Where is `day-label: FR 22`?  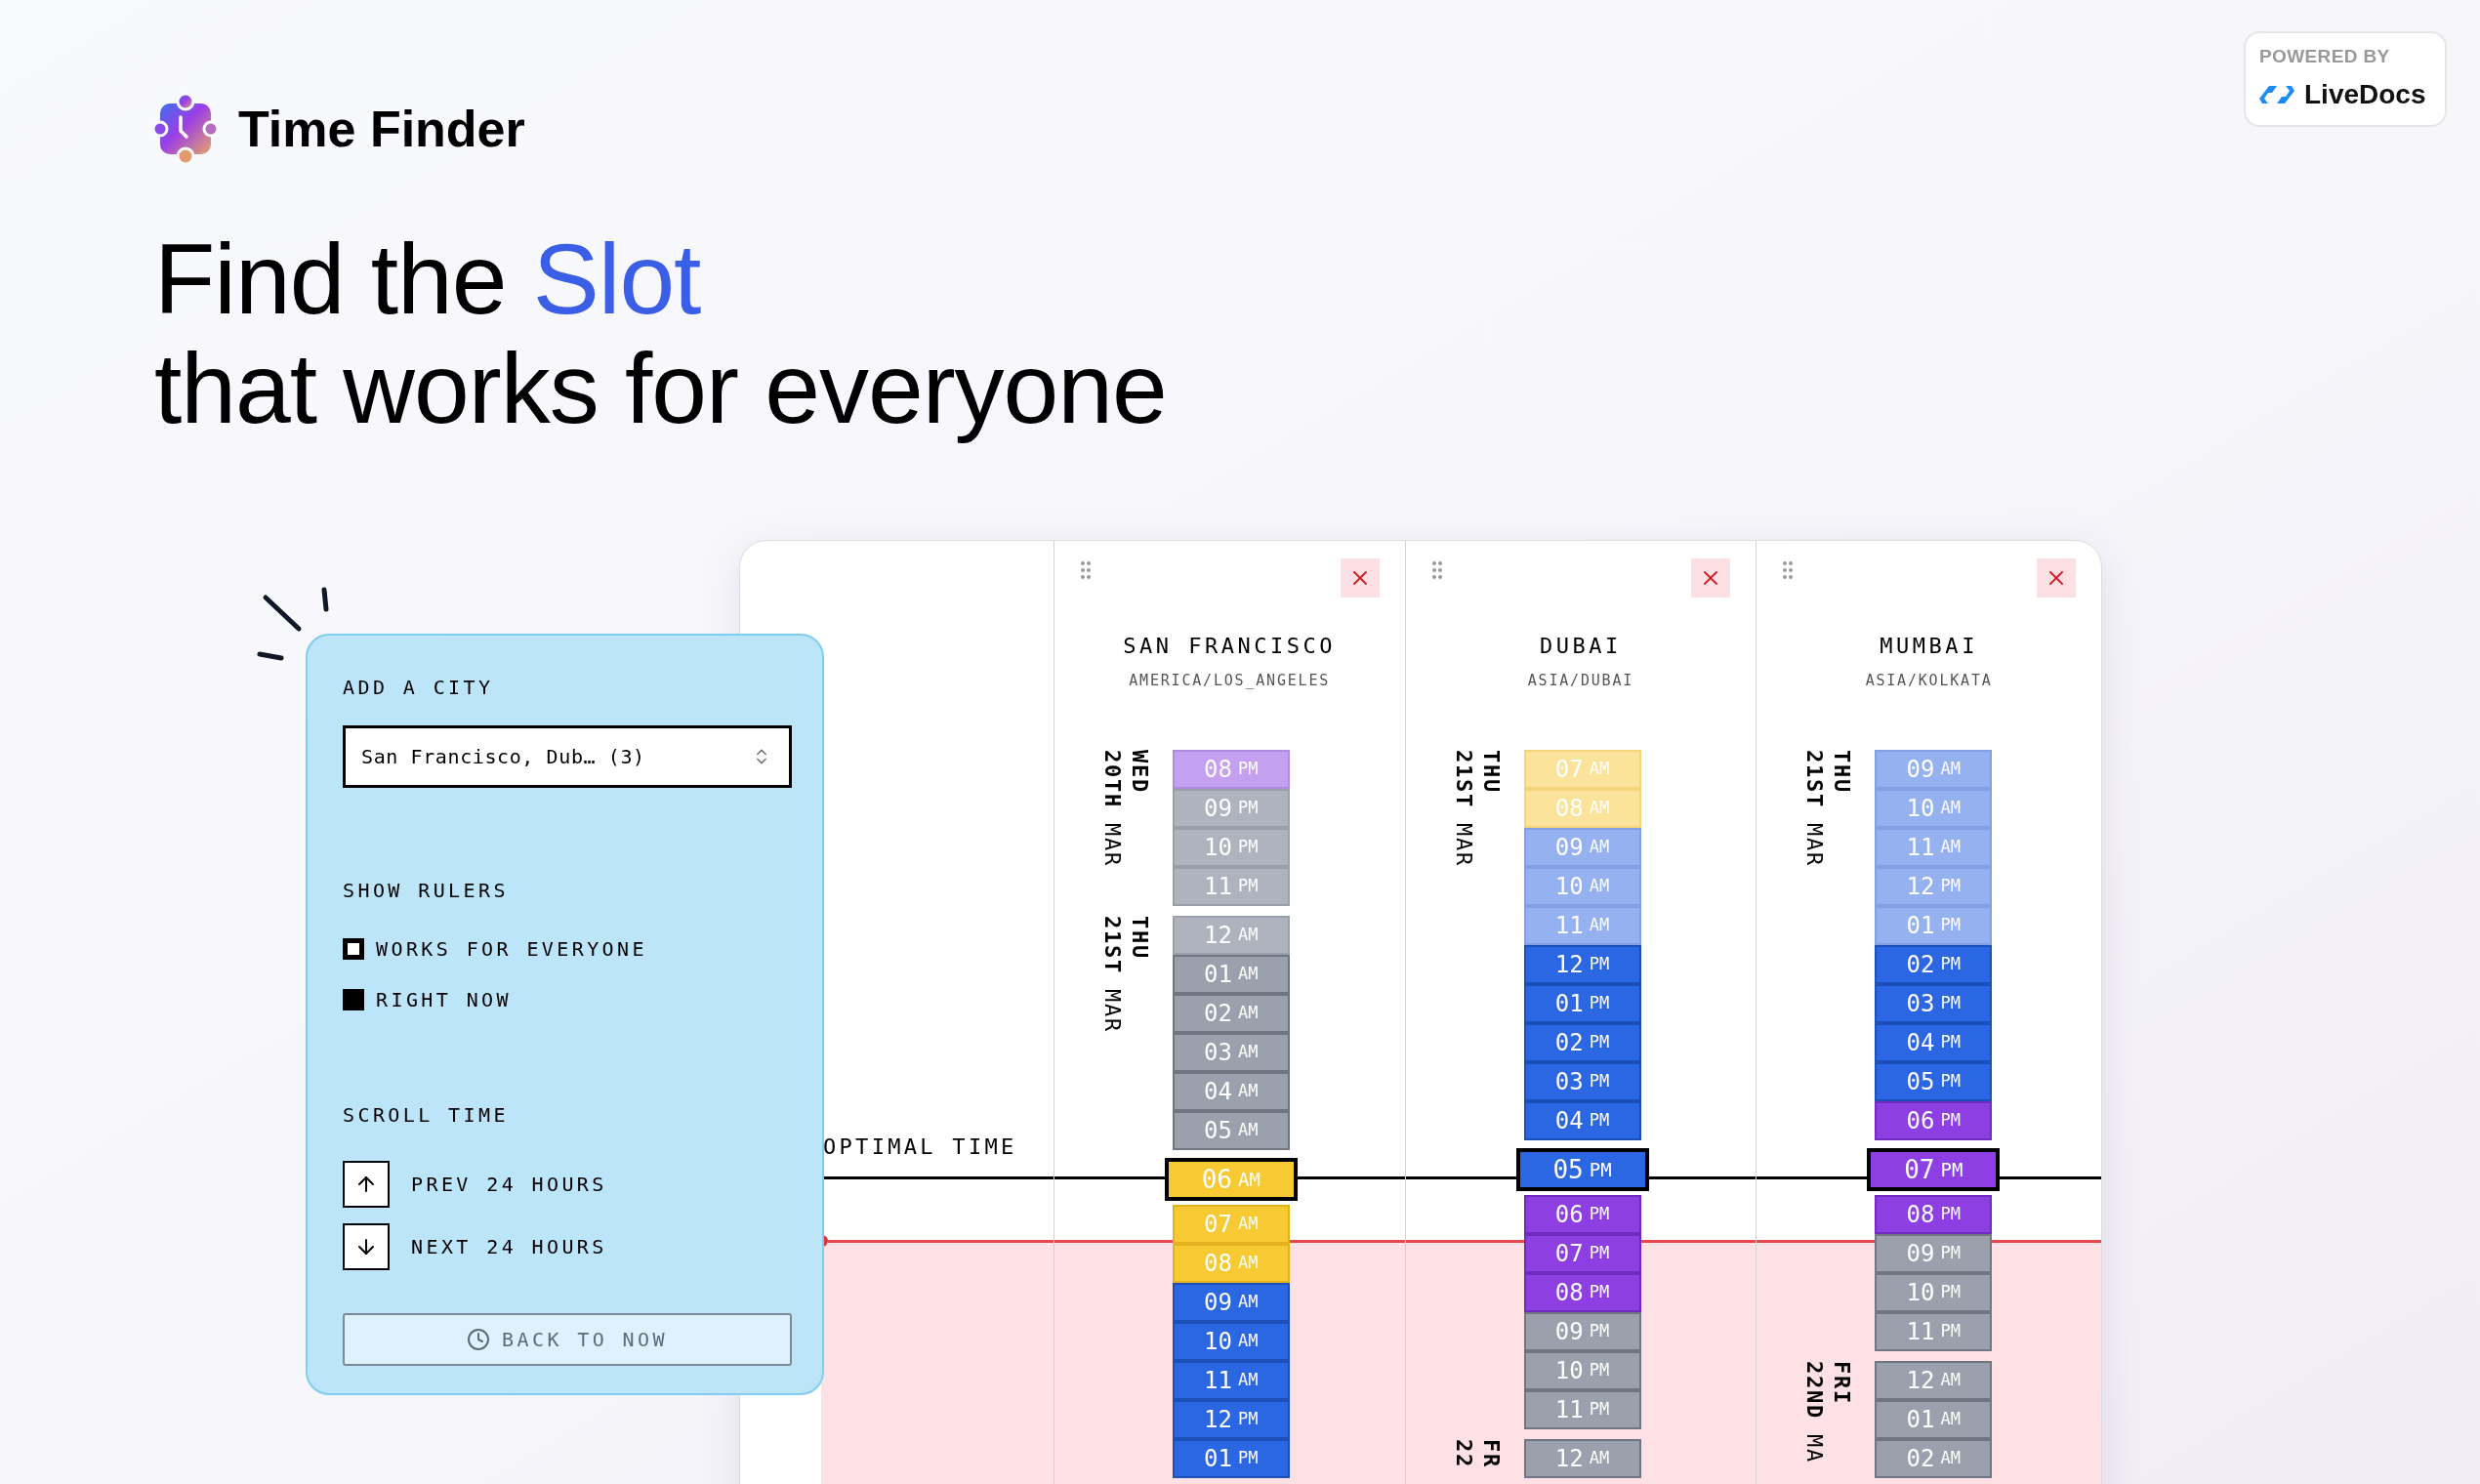 day-label: FR 22 is located at coordinates (1477, 1454).